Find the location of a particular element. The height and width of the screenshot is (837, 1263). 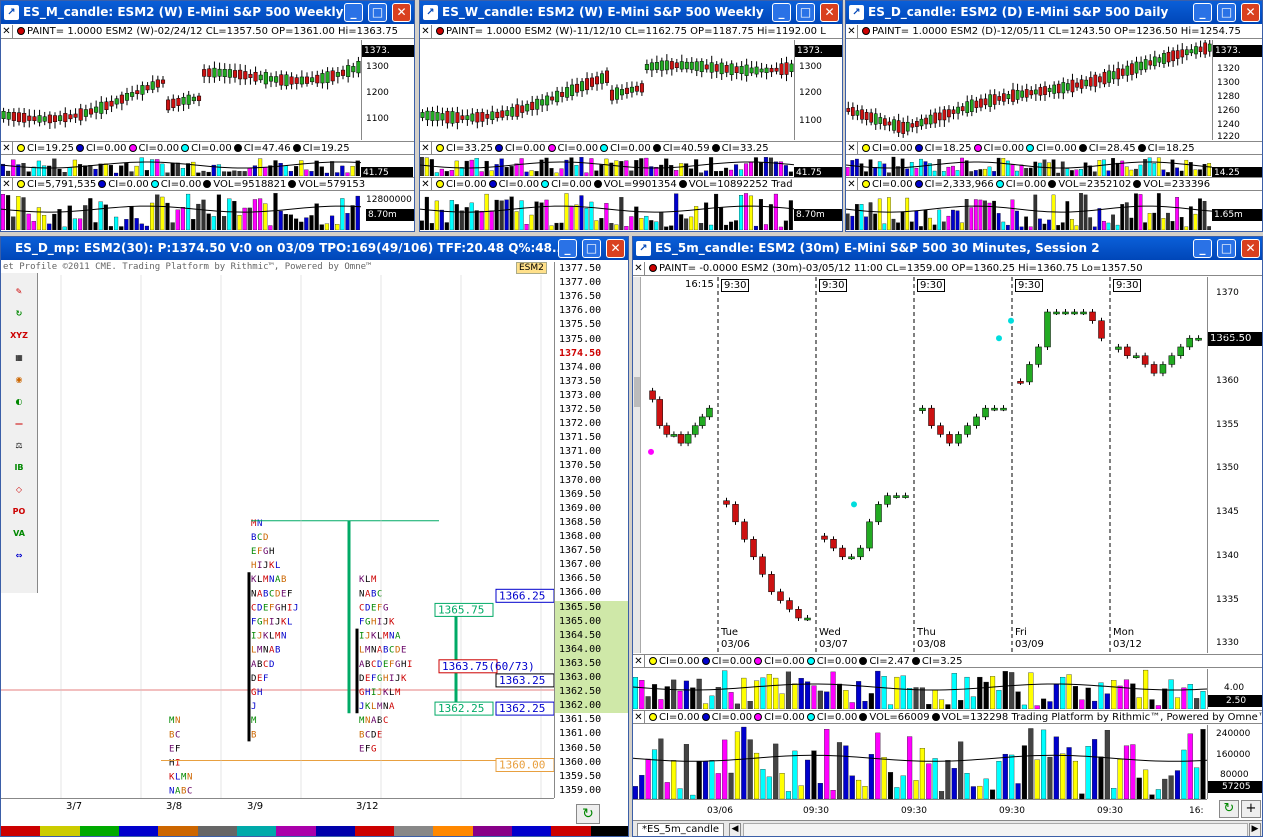

ladder-price: 1370.00 is located at coordinates (580, 480).